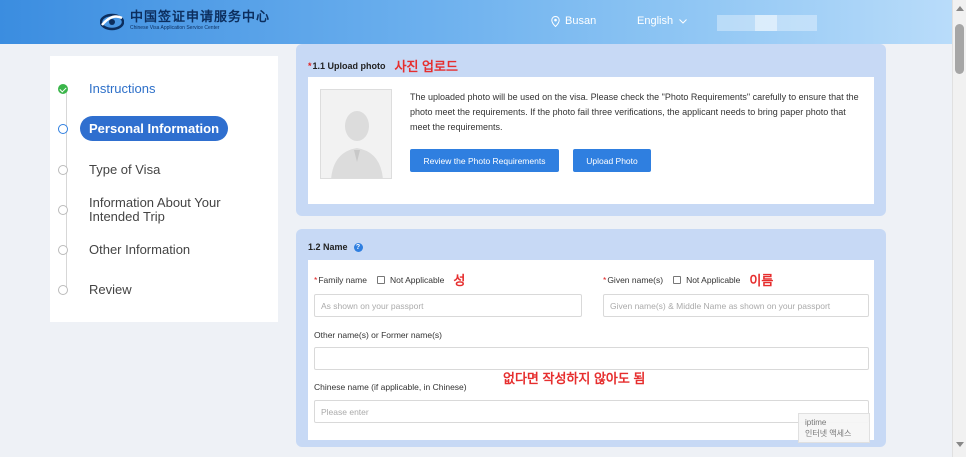  Describe the element at coordinates (378, 335) in the screenshot. I see `other-names-label: Other name(s) or Former name(s)` at that location.